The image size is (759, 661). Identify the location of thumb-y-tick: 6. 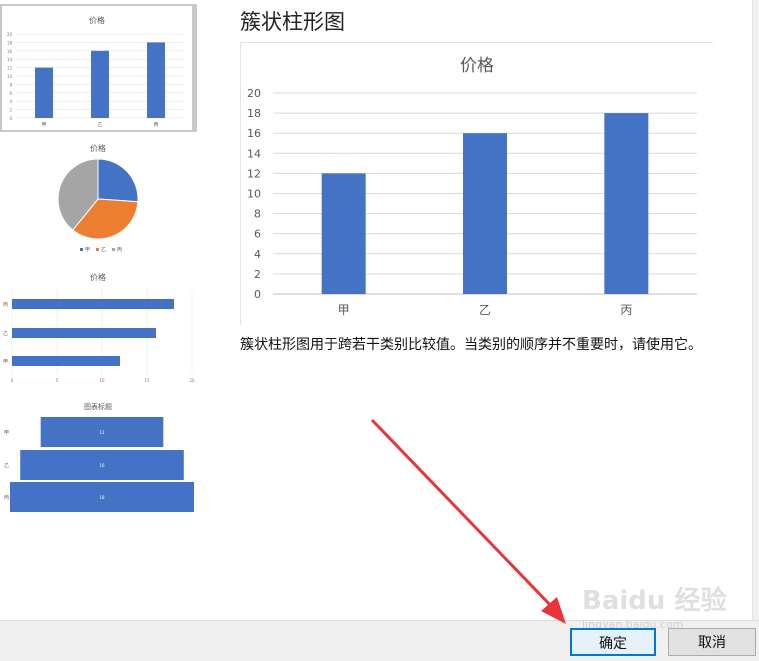
(10, 93).